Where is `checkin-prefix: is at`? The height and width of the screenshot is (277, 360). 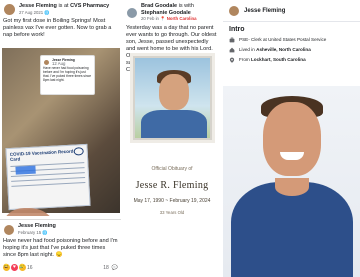
checkin-prefix: is at is located at coordinates (63, 6).